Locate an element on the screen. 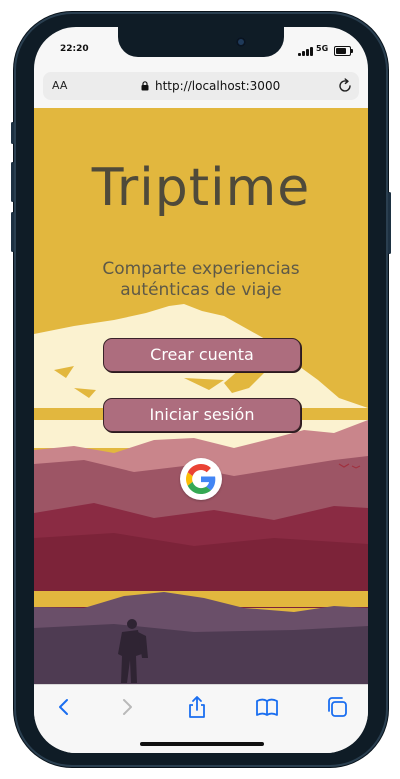 The height and width of the screenshot is (779, 400). reload-icon is located at coordinates (345, 86).